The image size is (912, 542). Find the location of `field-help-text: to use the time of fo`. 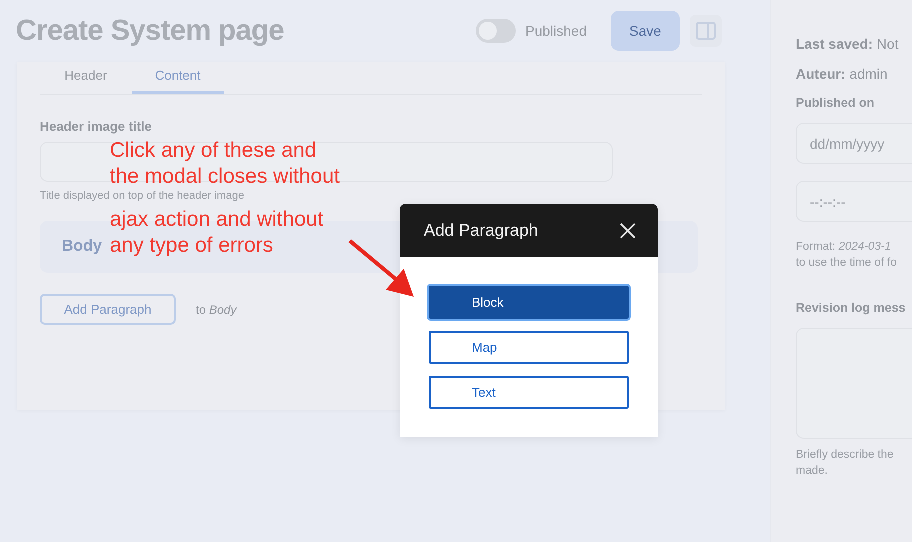

field-help-text: to use the time of fo is located at coordinates (847, 263).